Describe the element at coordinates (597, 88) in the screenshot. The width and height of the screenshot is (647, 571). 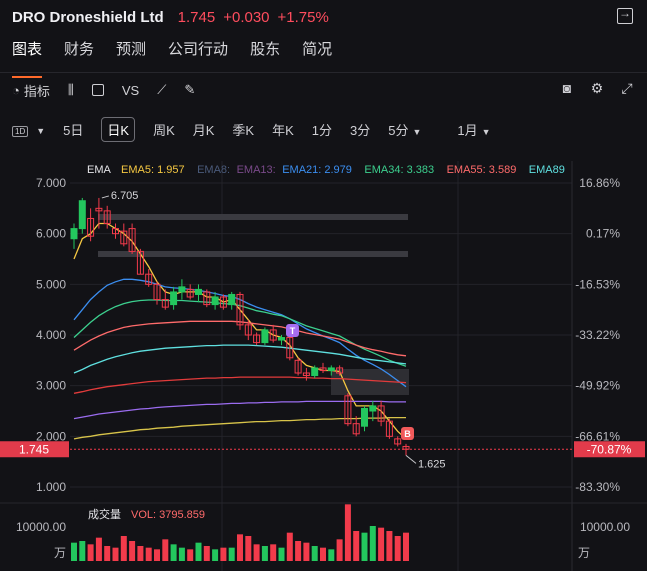
I see `gear-icon: ⚙` at that location.